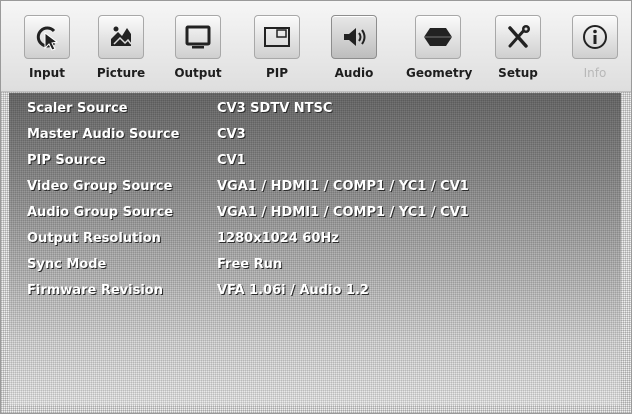 The width and height of the screenshot is (632, 414). Describe the element at coordinates (231, 160) in the screenshot. I see `status-value: CV1` at that location.